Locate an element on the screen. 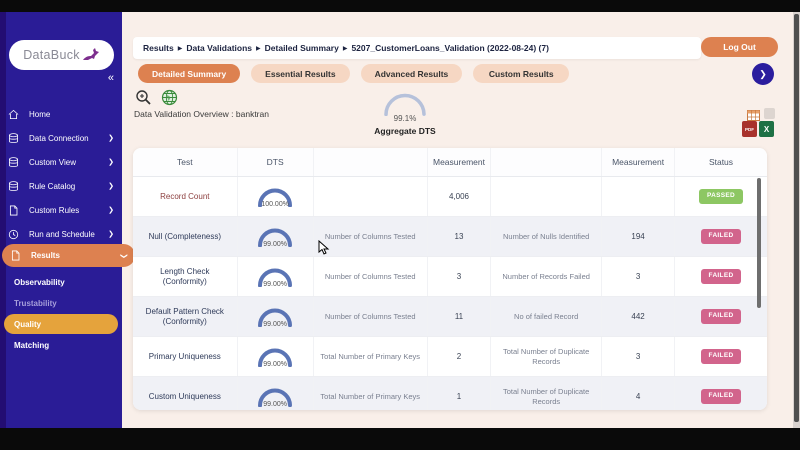 The height and width of the screenshot is (450, 800). tab-detailed-summary: Detailed Summary is located at coordinates (189, 73).